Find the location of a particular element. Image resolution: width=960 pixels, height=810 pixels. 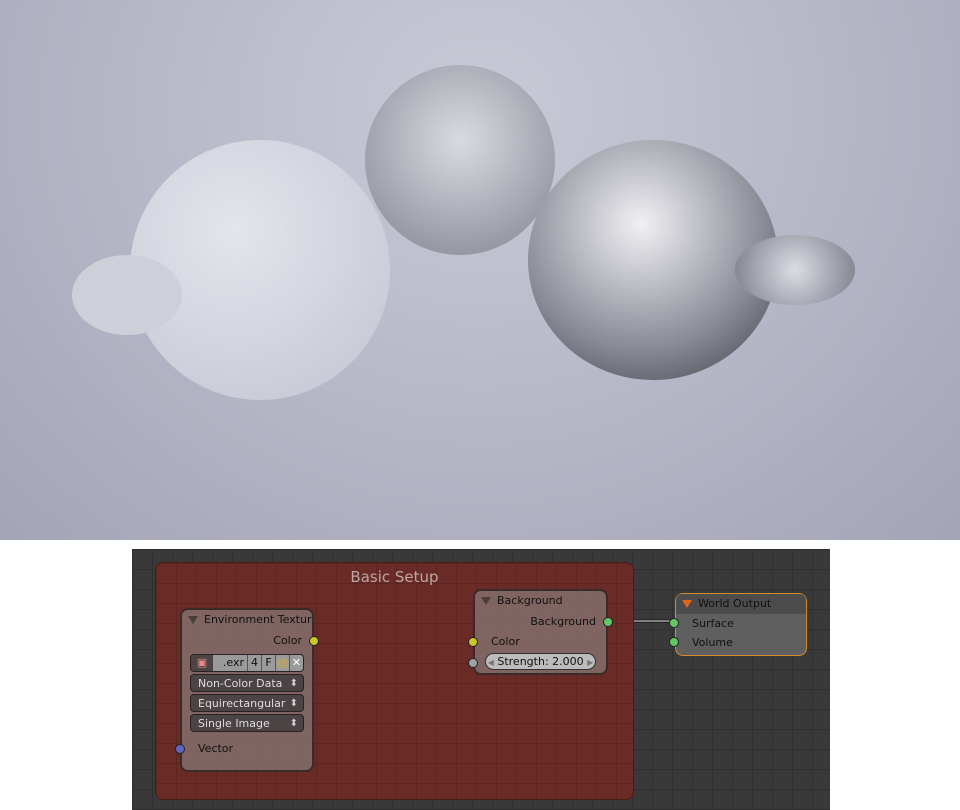

image-name: .exr is located at coordinates (230, 663).